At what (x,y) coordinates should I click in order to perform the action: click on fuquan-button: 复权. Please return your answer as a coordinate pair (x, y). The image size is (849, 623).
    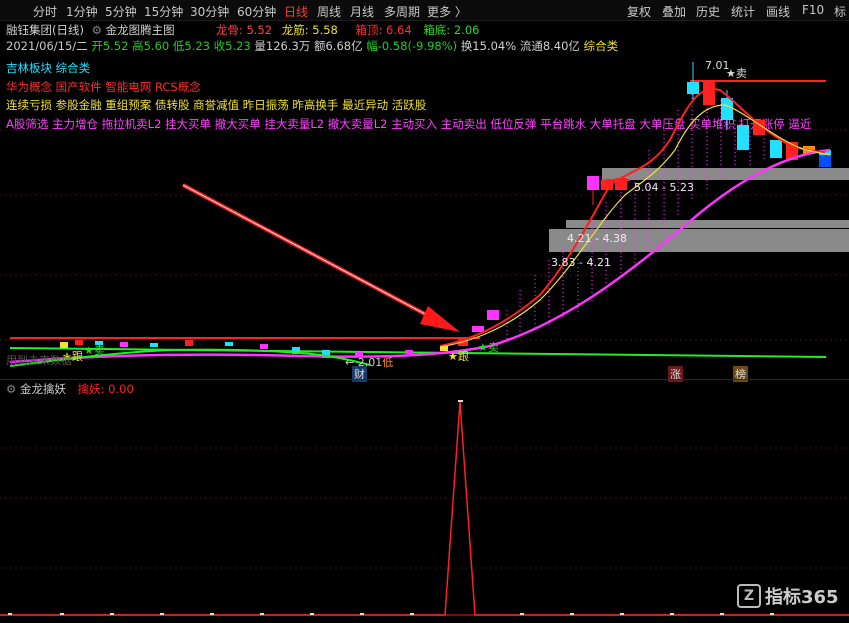
    Looking at the image, I should click on (639, 11).